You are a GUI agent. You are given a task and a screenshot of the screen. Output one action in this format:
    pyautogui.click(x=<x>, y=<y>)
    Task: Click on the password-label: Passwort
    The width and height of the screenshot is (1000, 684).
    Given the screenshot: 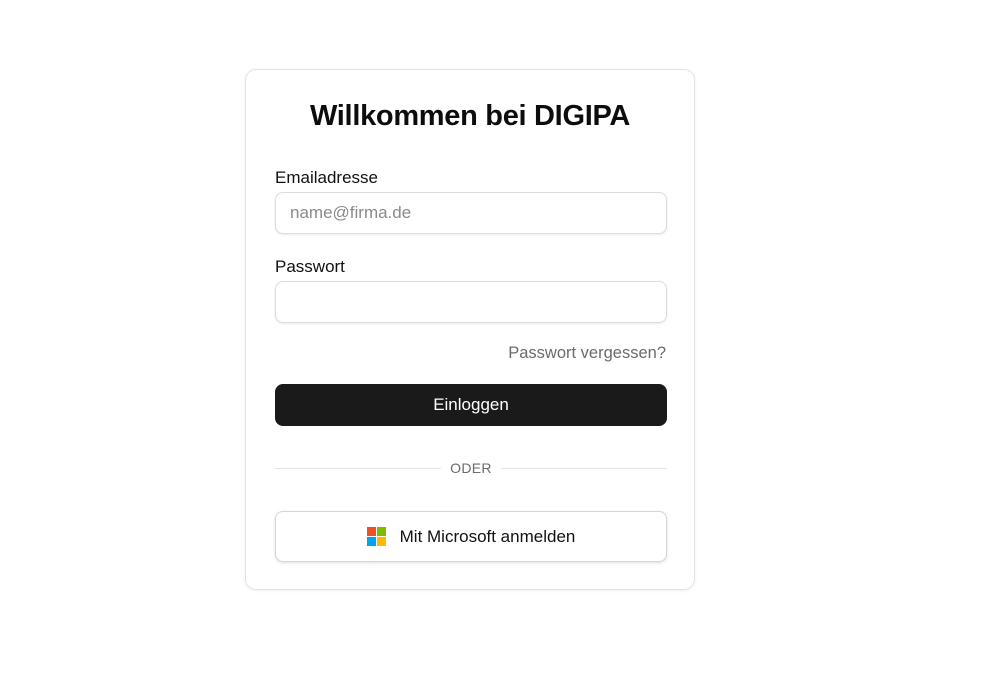 What is the action you would take?
    pyautogui.click(x=310, y=266)
    